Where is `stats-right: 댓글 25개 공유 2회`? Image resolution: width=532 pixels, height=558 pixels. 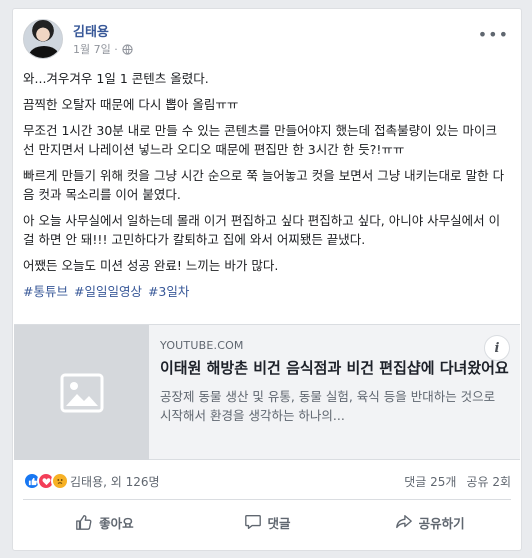
stats-right: 댓글 25개 공유 2회 is located at coordinates (457, 481).